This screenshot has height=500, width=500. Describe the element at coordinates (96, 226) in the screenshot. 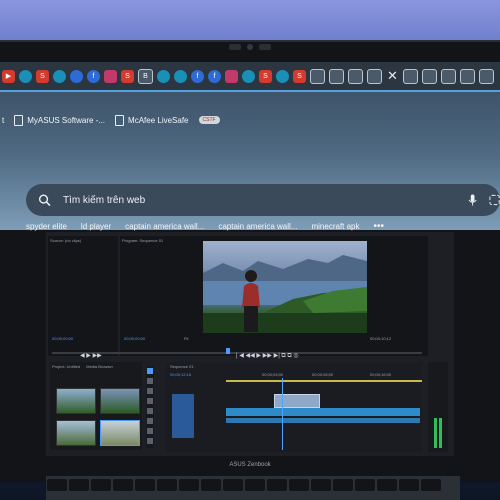

I see `suggestion-item: ld player` at that location.